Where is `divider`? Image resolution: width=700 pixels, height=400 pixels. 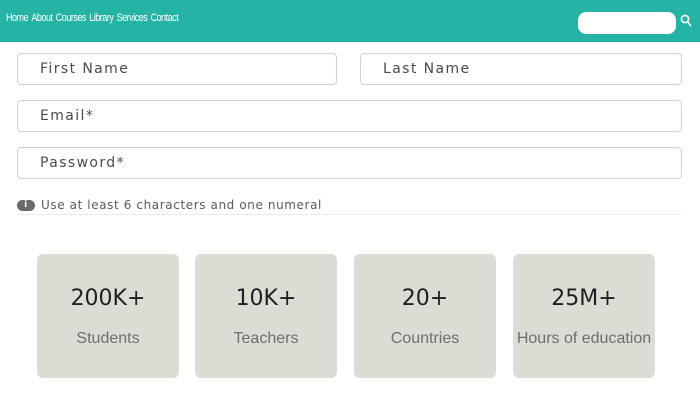
divider is located at coordinates (349, 214).